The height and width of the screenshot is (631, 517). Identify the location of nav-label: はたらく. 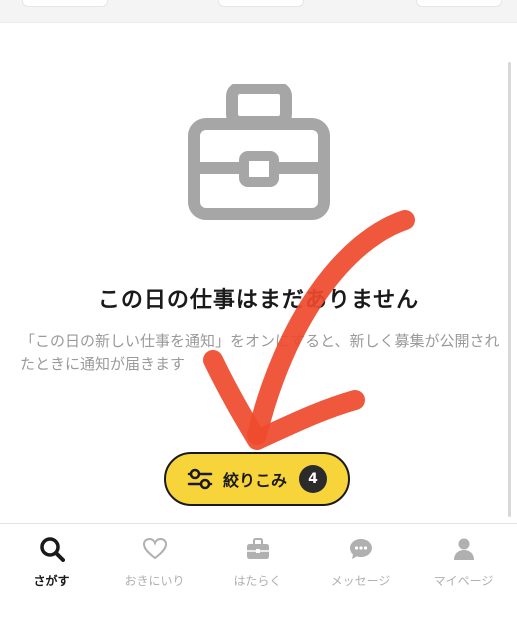
(257, 581).